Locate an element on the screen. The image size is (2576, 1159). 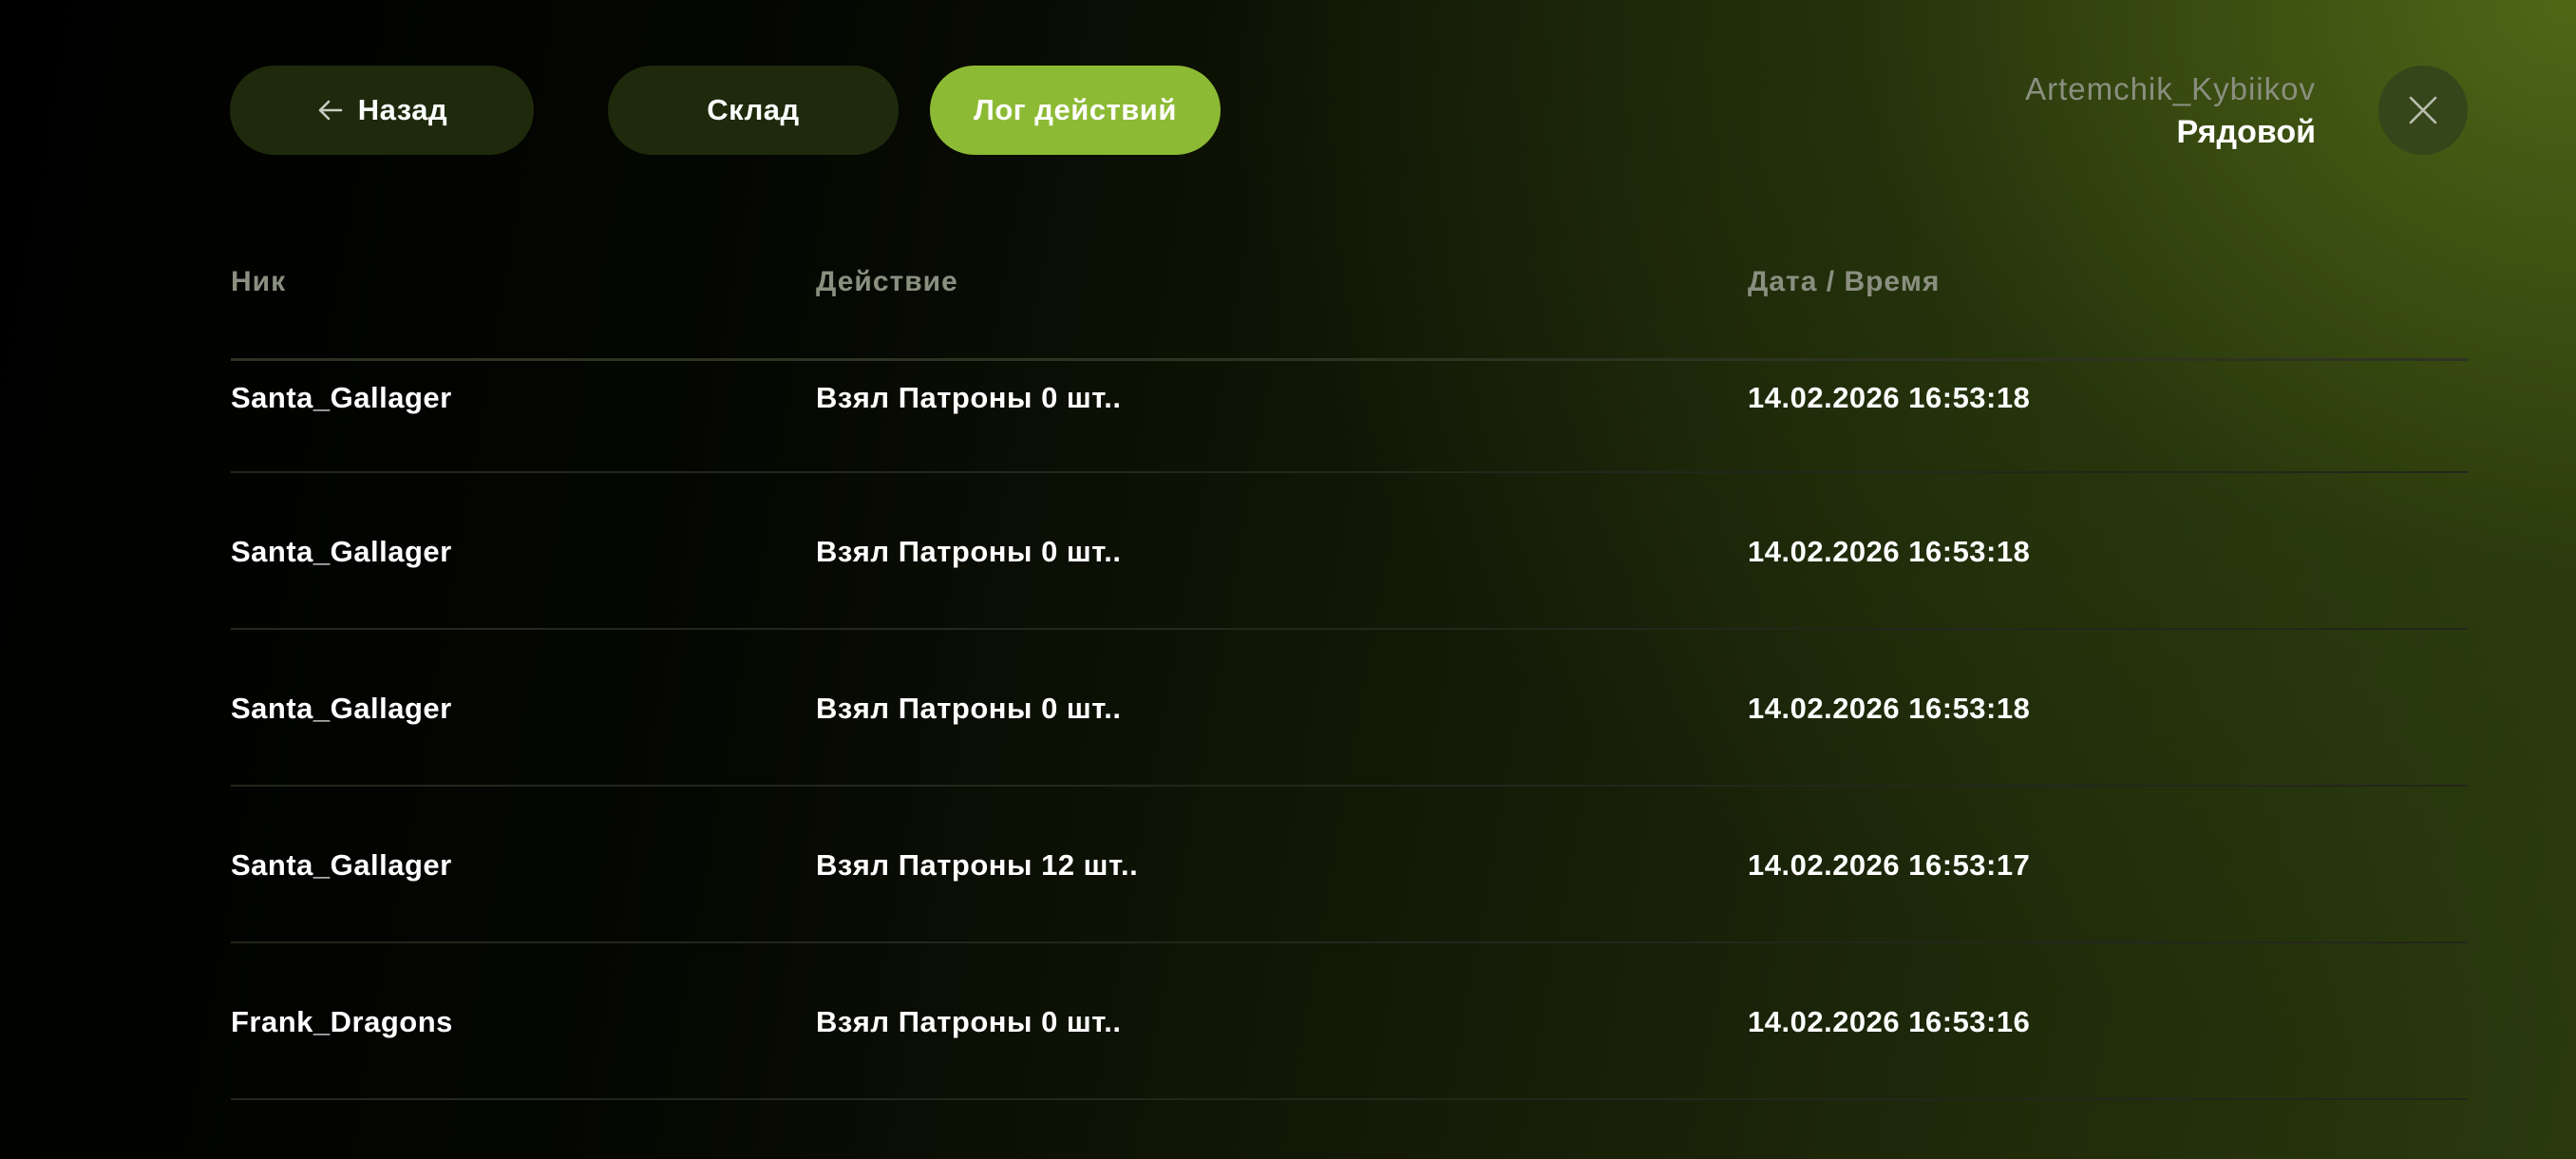
cell-nick: Frank_Dragons is located at coordinates (342, 1021).